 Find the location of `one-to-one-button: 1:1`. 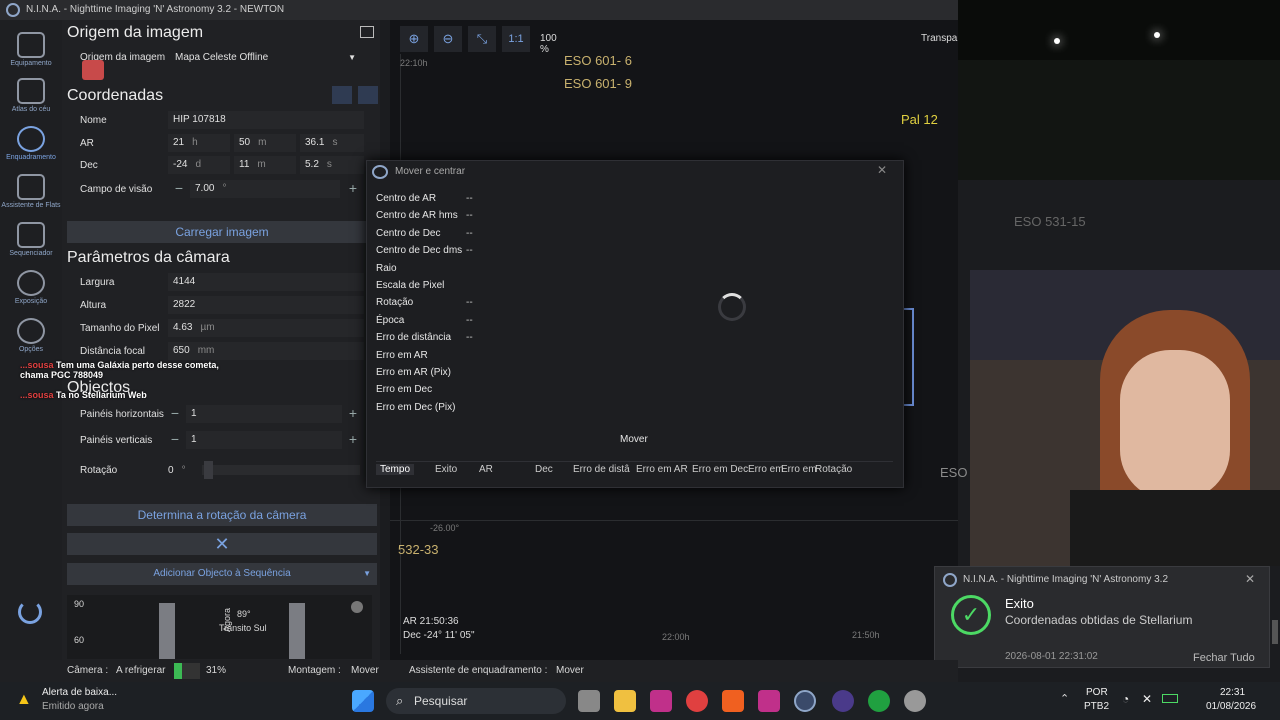

one-to-one-button: 1:1 is located at coordinates (516, 39).